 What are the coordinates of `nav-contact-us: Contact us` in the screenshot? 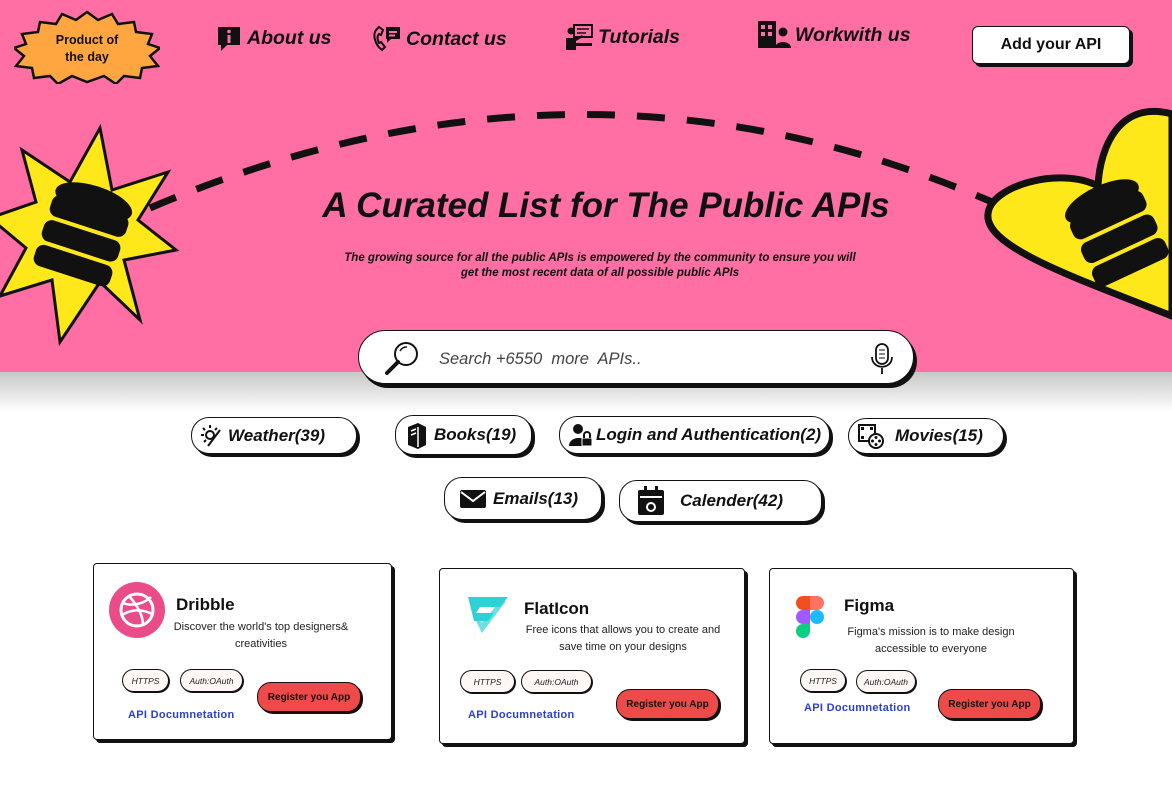 It's located at (438, 39).